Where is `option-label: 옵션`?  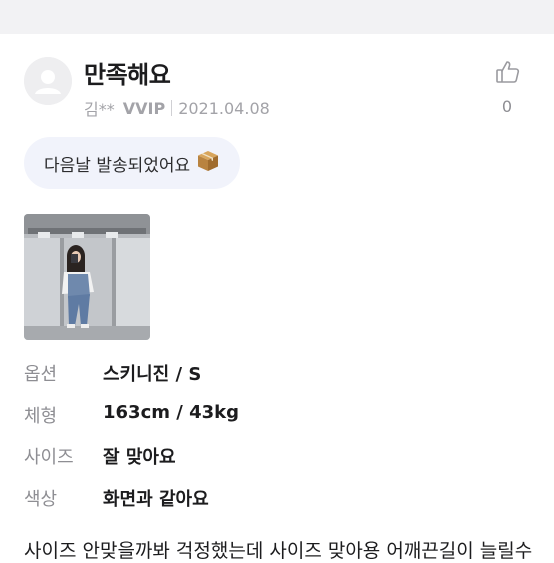 option-label: 옵션 is located at coordinates (41, 374).